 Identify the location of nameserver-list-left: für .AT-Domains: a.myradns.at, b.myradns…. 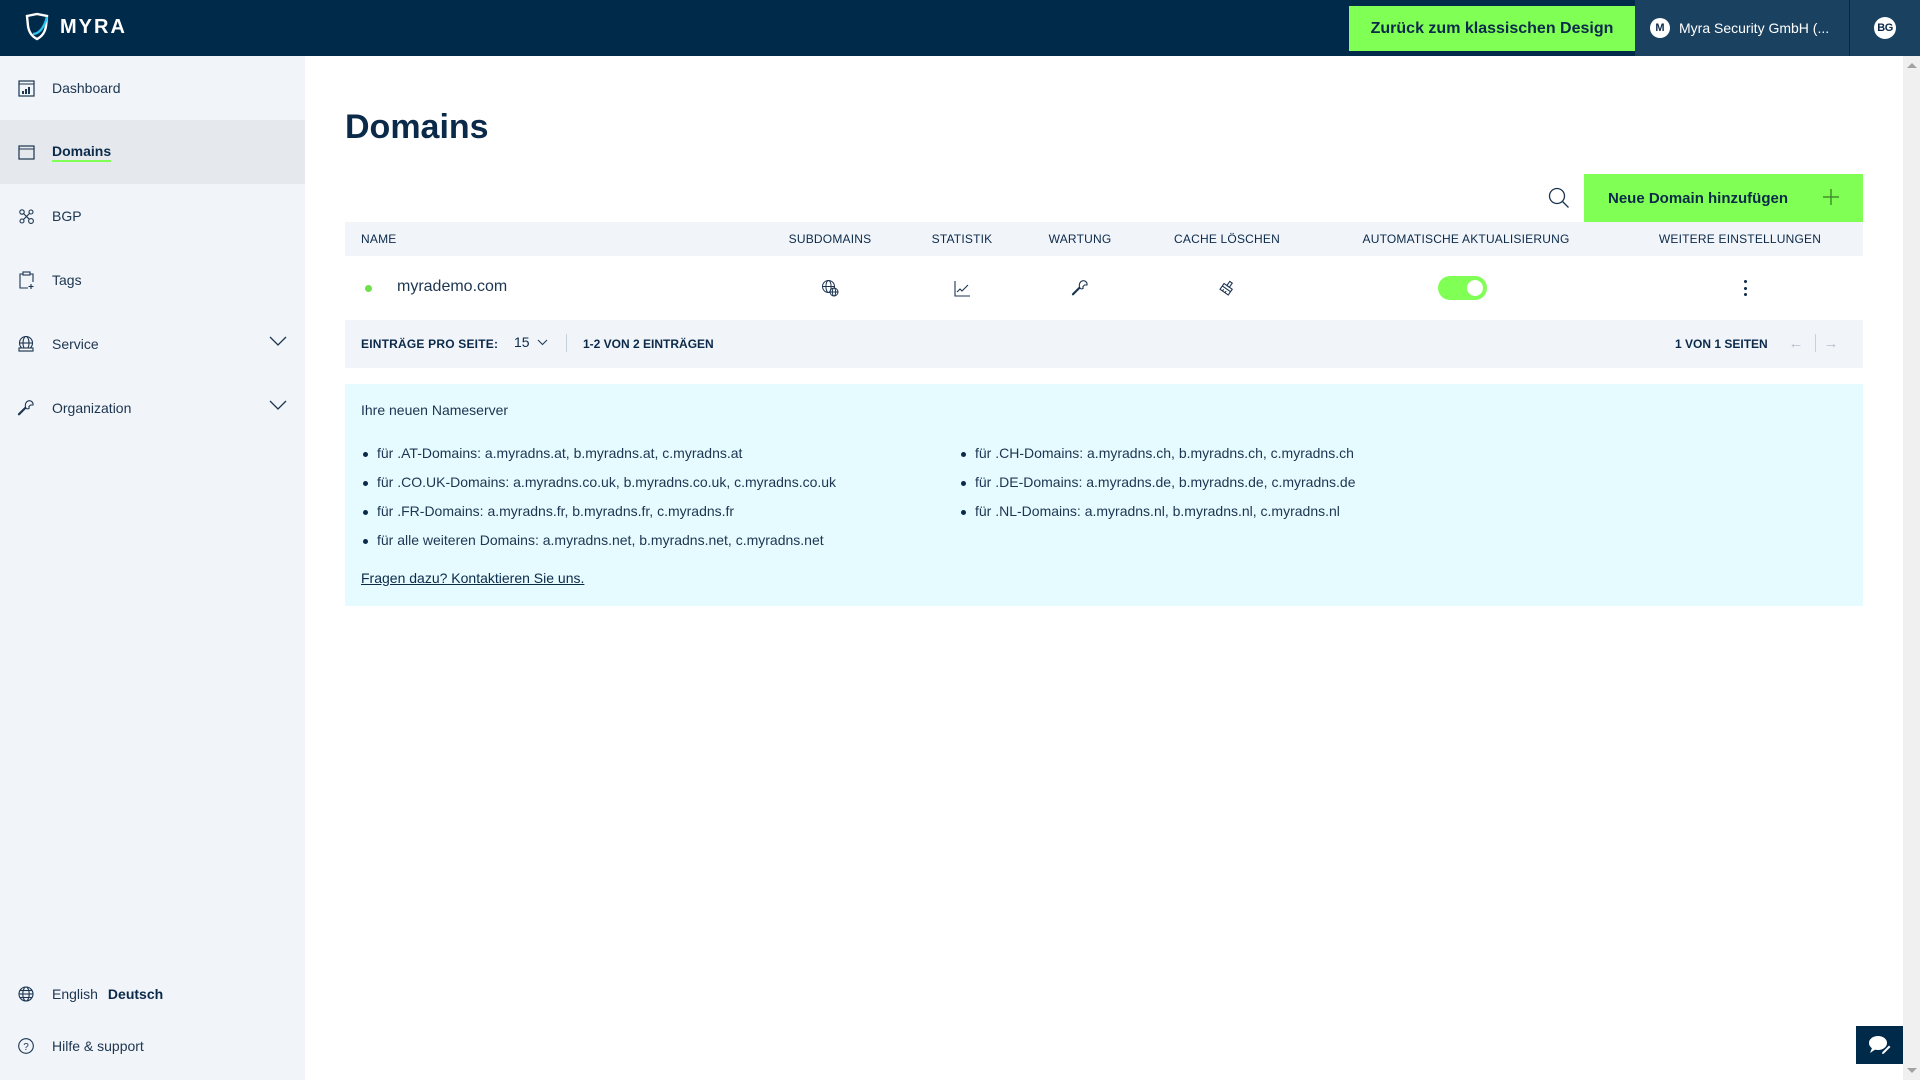
(598, 503).